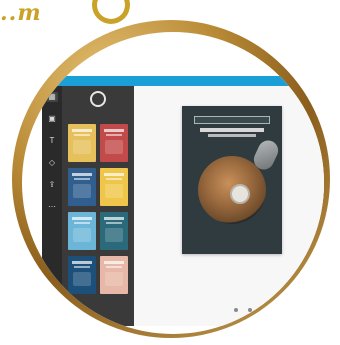  Describe the element at coordinates (98, 99) in the screenshot. I see `lightbulb-icon` at that location.